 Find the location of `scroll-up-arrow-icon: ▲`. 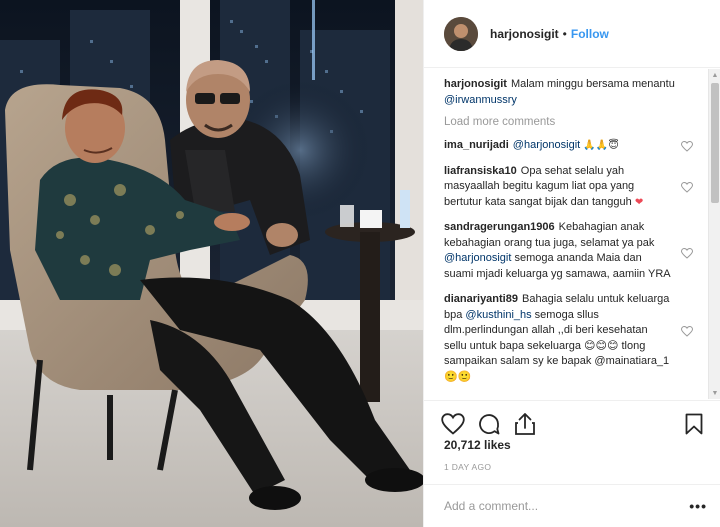

scroll-up-arrow-icon: ▲ is located at coordinates (714, 75).